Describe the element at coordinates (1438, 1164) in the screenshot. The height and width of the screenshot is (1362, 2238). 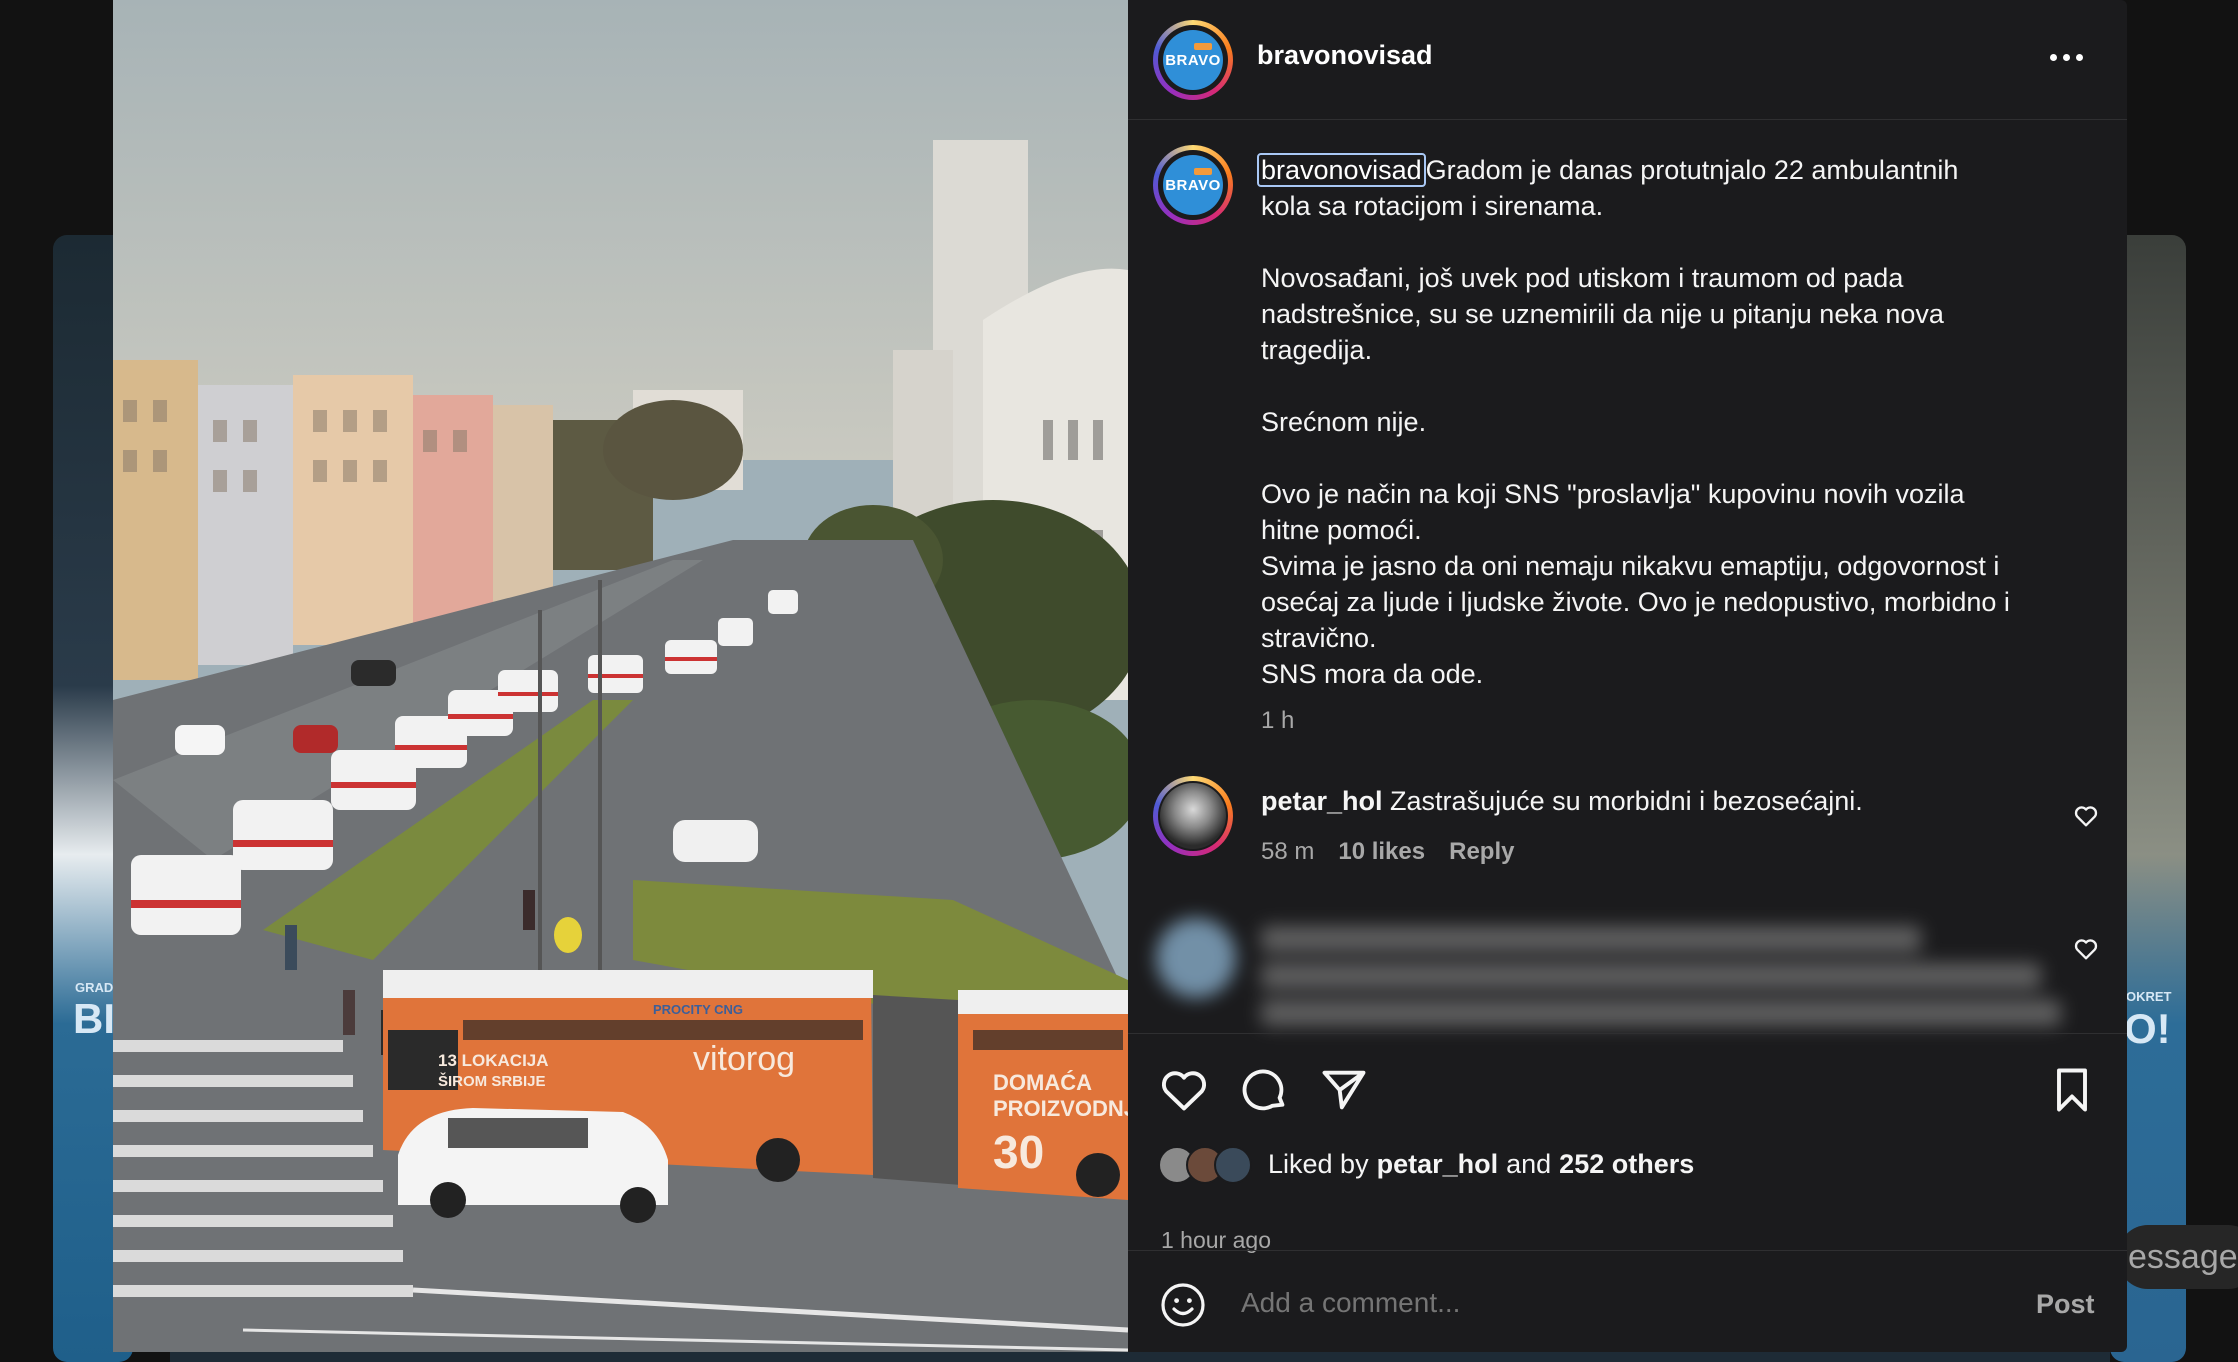
I see `liked-by-user: petar_hol` at that location.